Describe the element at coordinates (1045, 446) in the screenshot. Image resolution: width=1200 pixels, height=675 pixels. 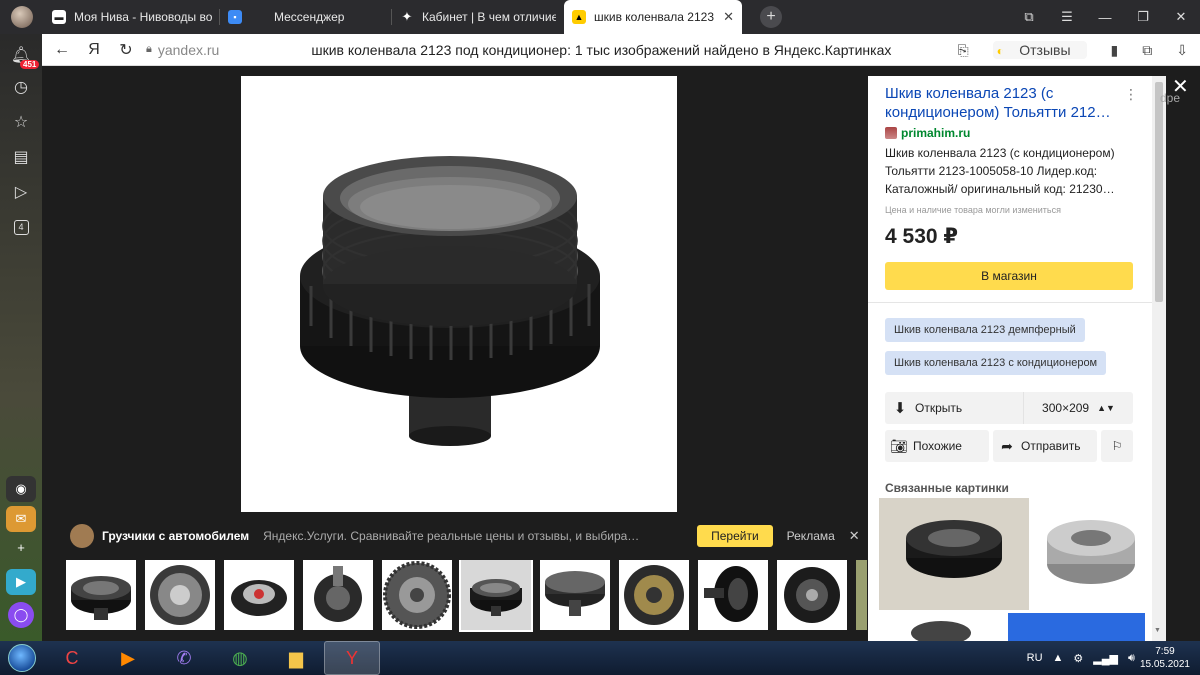
I see `share-button: ➦ Отправить` at that location.